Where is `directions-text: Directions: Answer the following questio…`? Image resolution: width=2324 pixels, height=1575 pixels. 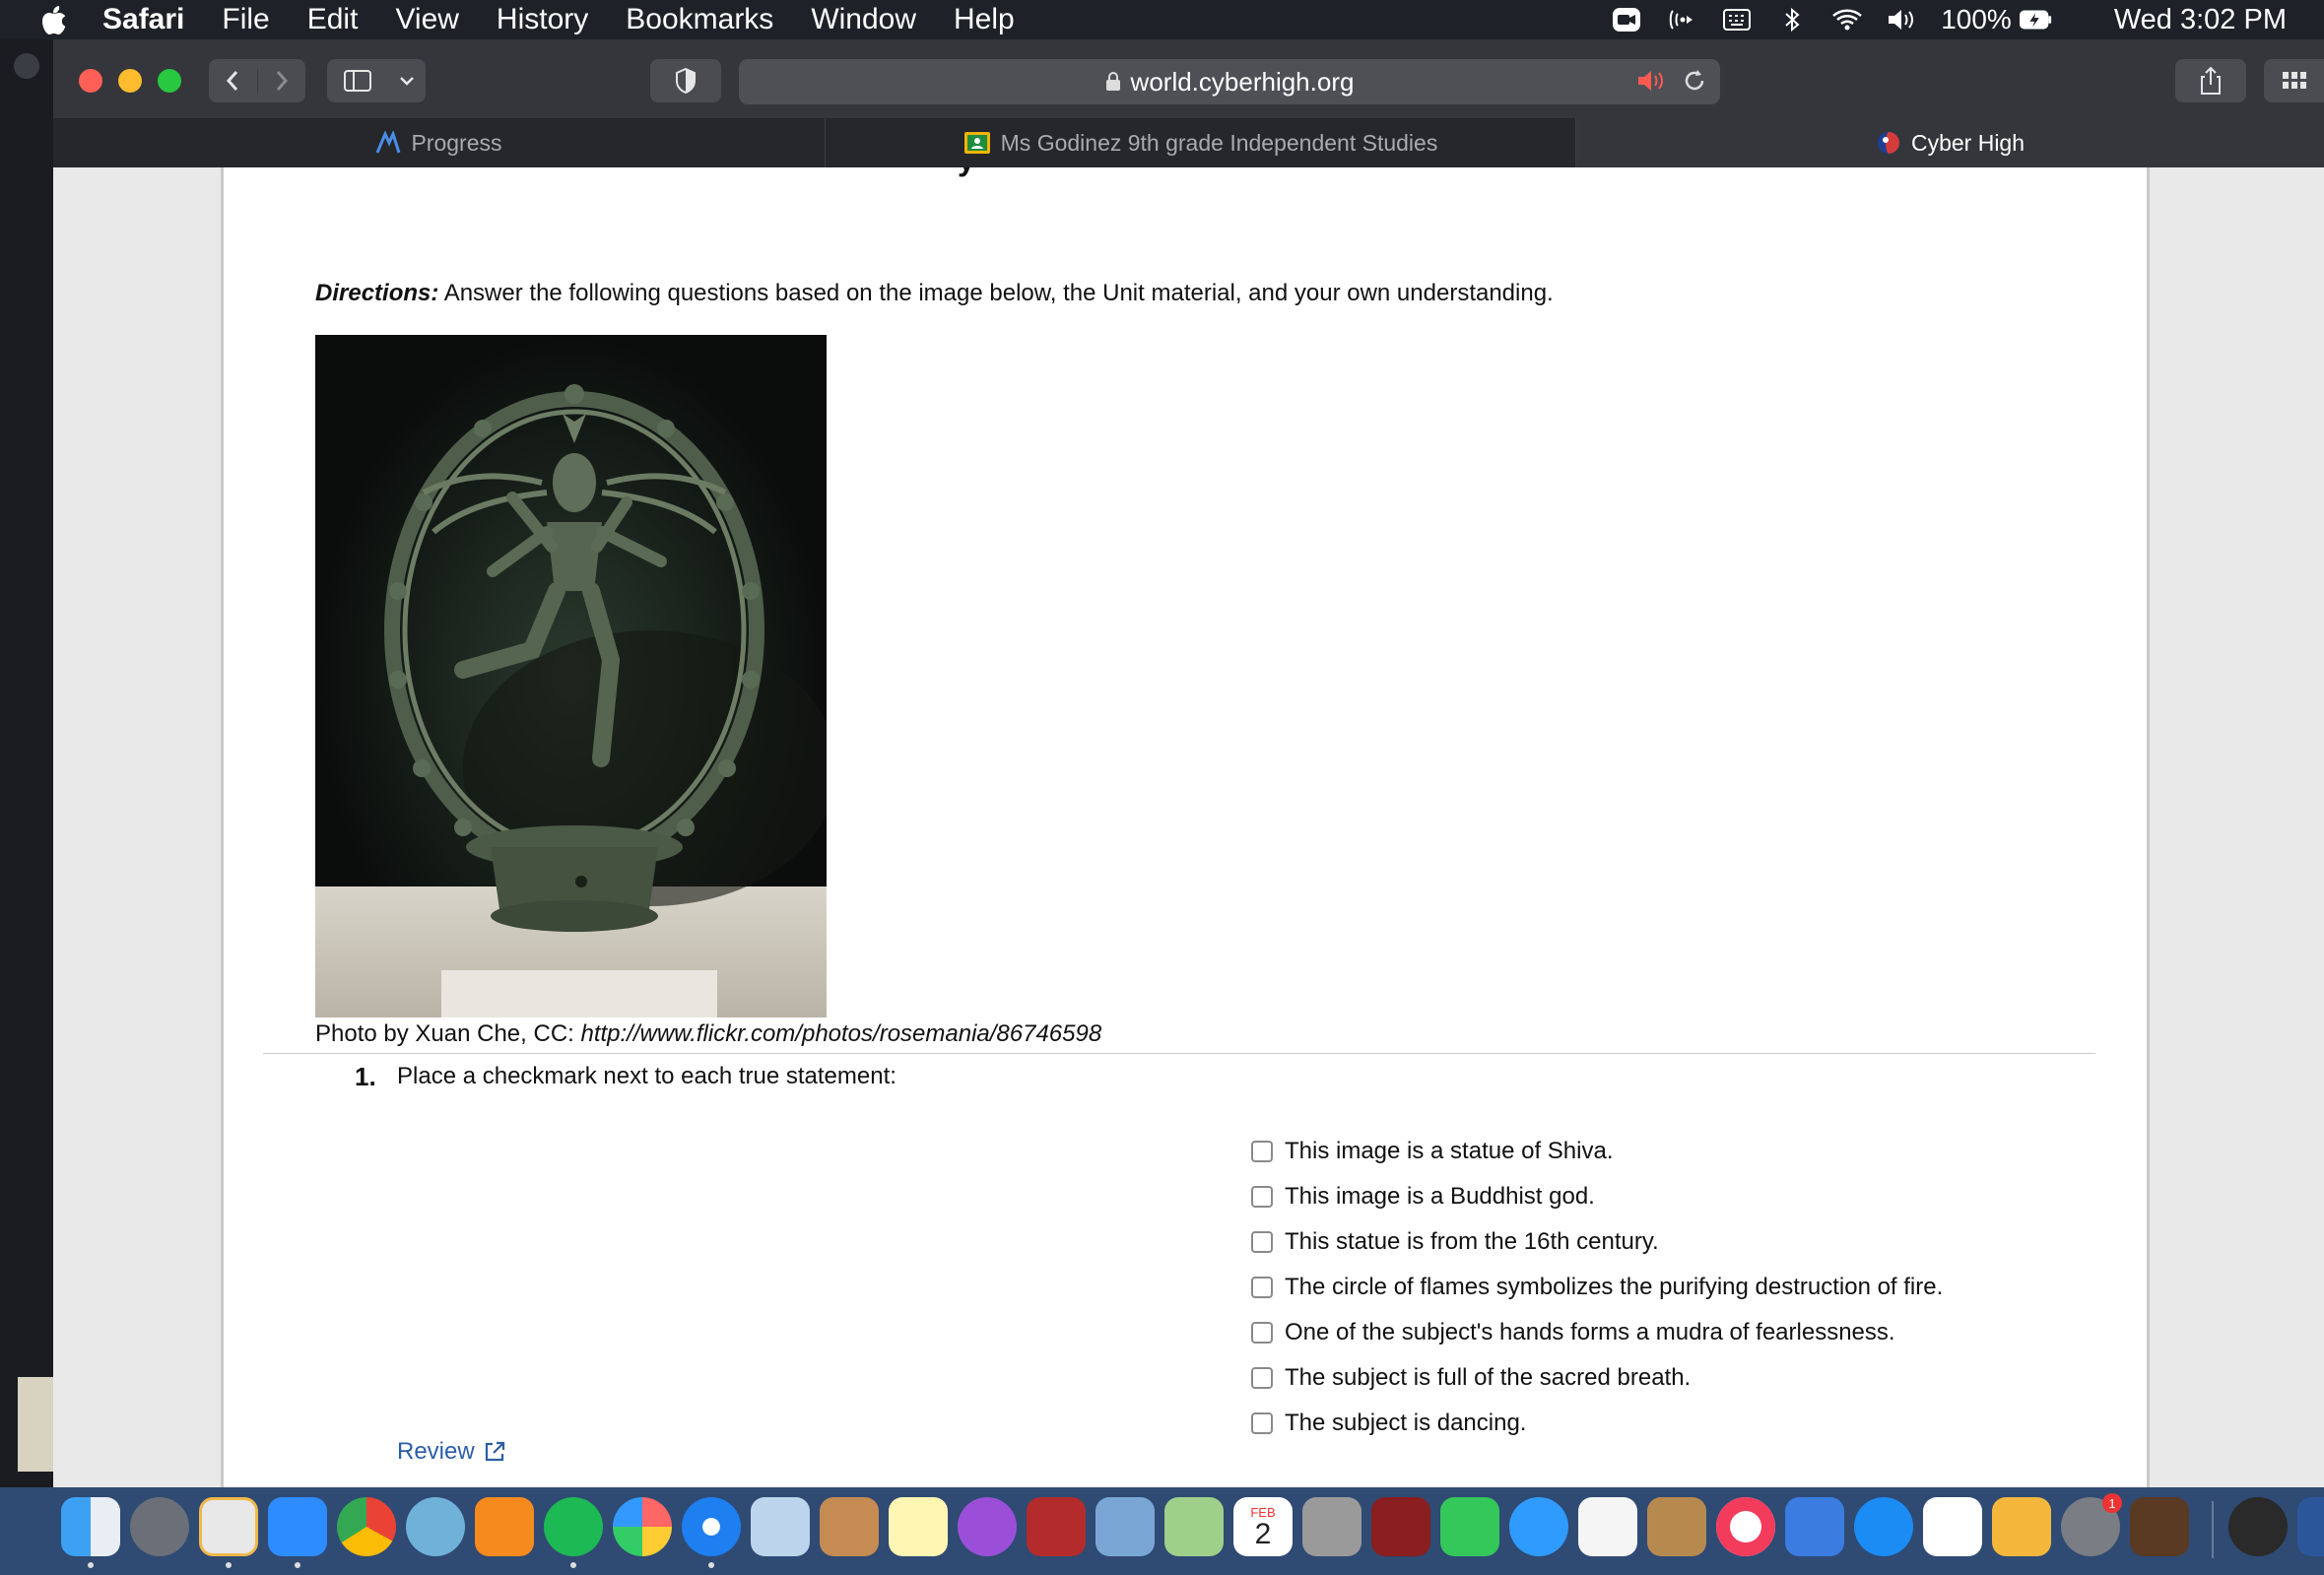 directions-text: Directions: Answer the following questio… is located at coordinates (934, 293).